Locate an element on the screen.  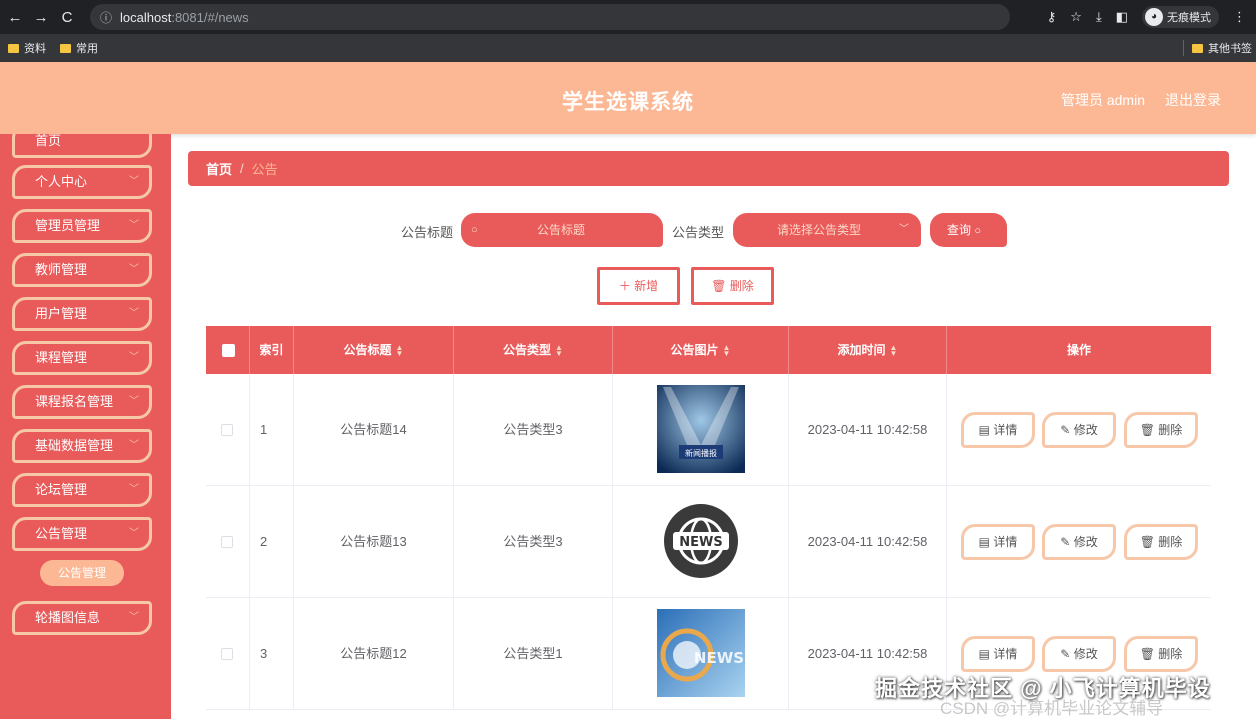
sidebar-item-notices: 公告管理 ﹀ is located at coordinates (82, 534).